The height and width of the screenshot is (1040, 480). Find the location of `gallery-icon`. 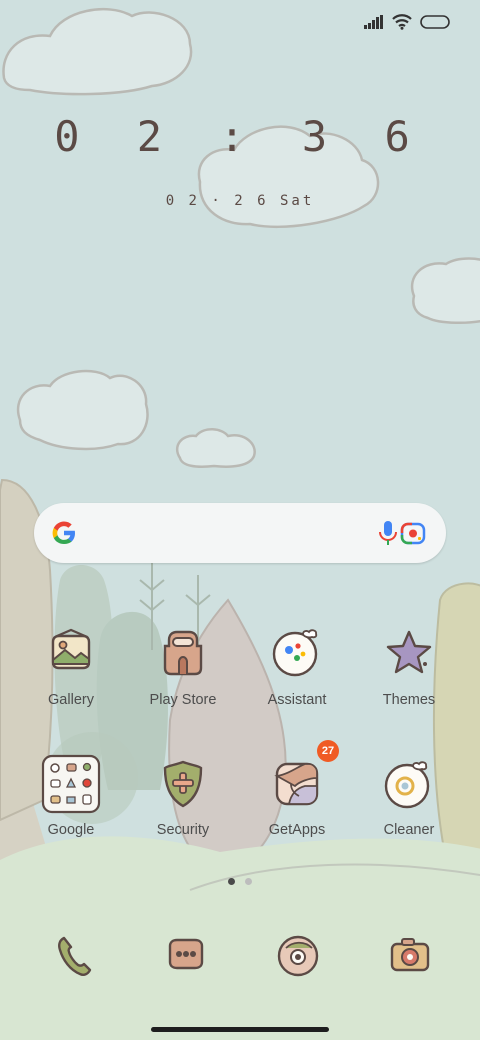

gallery-icon is located at coordinates (71, 649).